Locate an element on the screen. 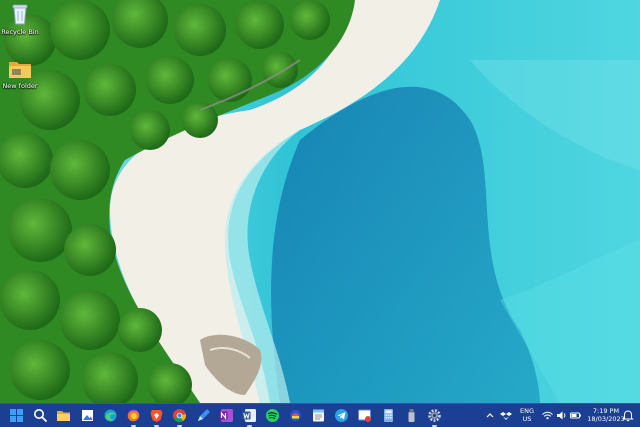 The height and width of the screenshot is (427, 640). folder-icon is located at coordinates (20, 70).